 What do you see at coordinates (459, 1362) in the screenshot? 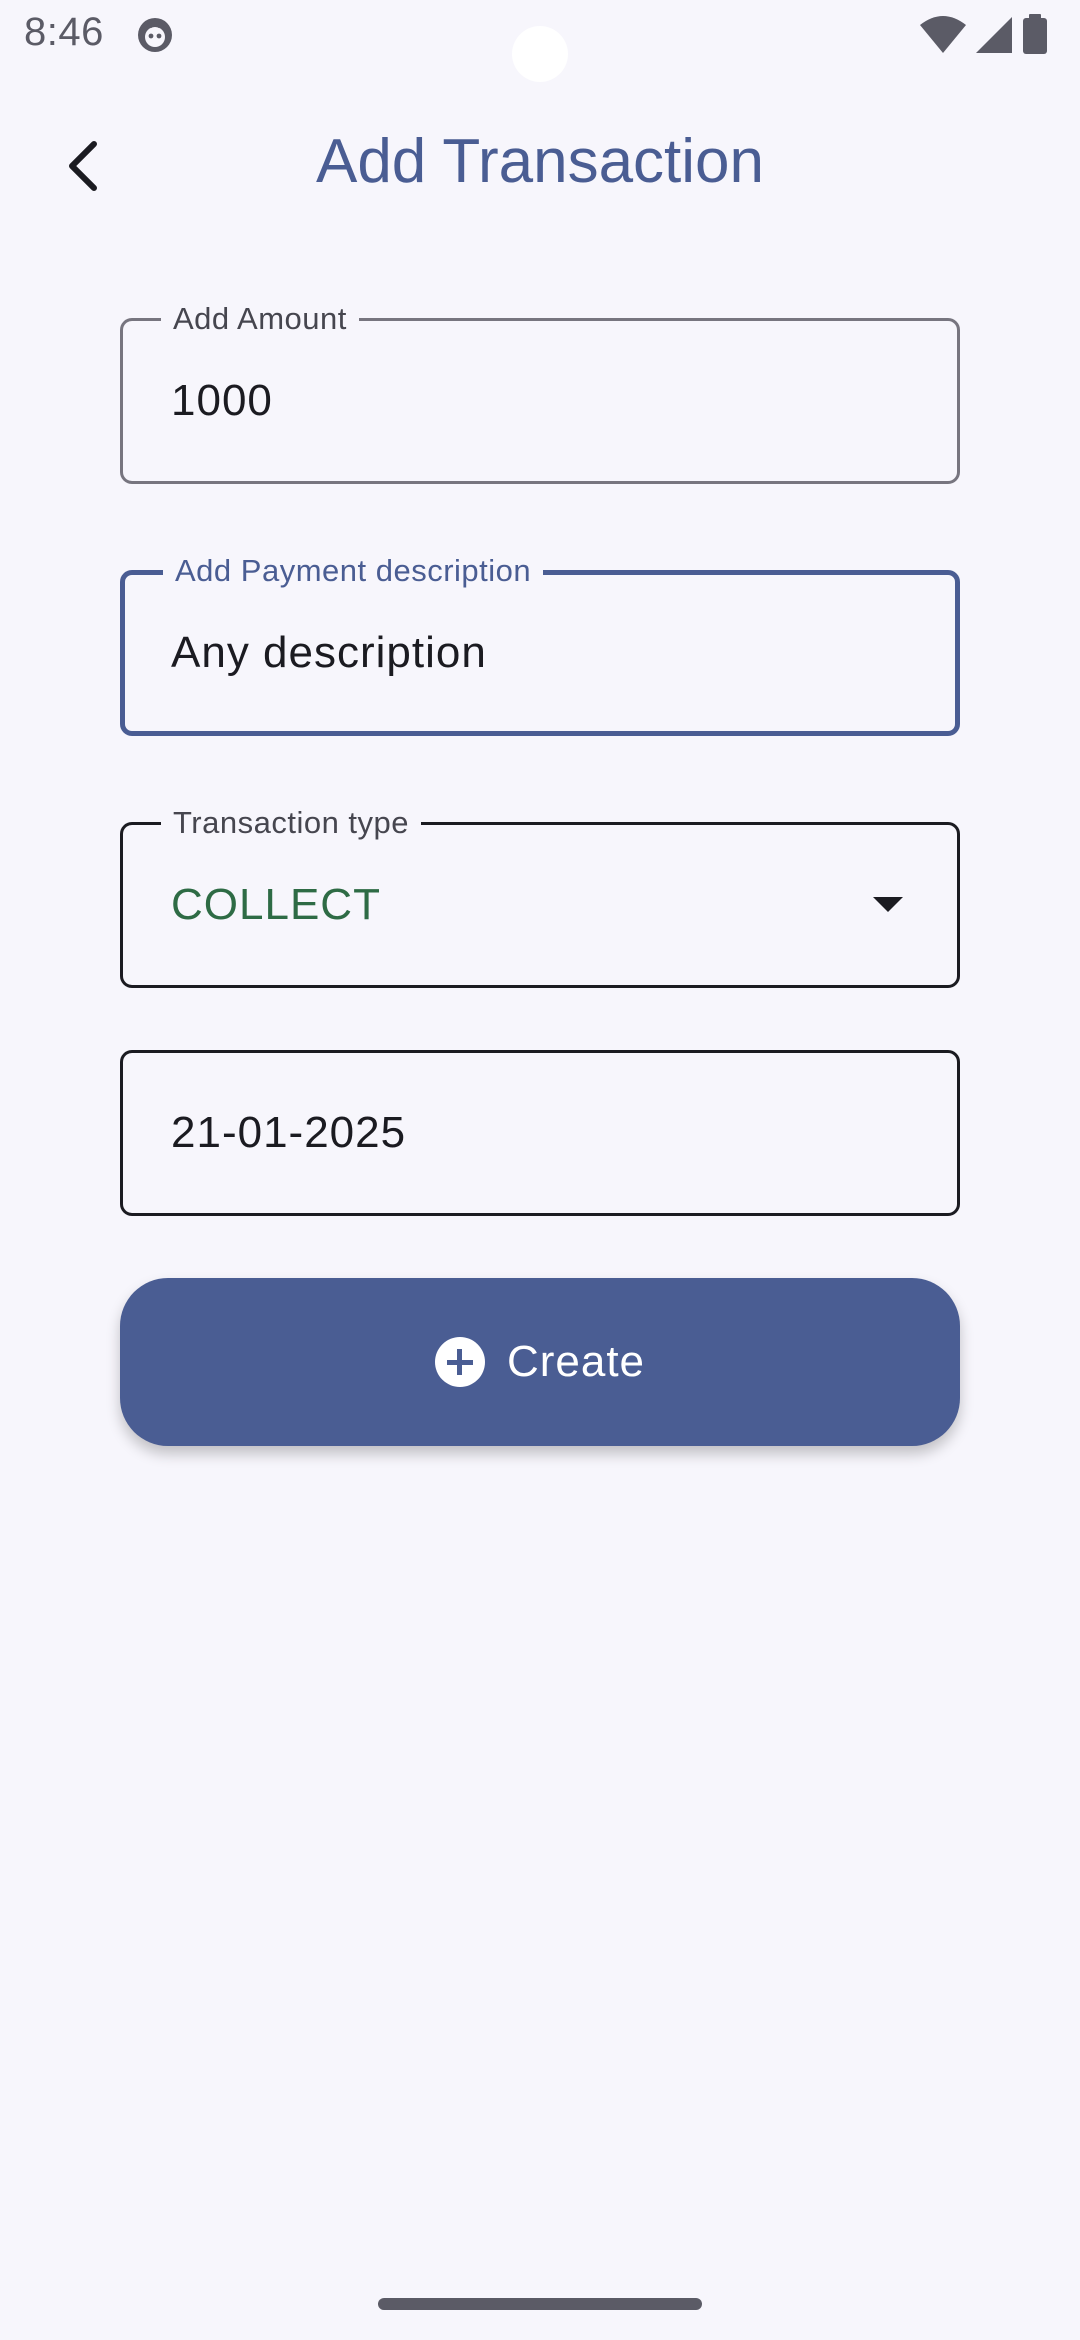
I see `add-circle-icon` at bounding box center [459, 1362].